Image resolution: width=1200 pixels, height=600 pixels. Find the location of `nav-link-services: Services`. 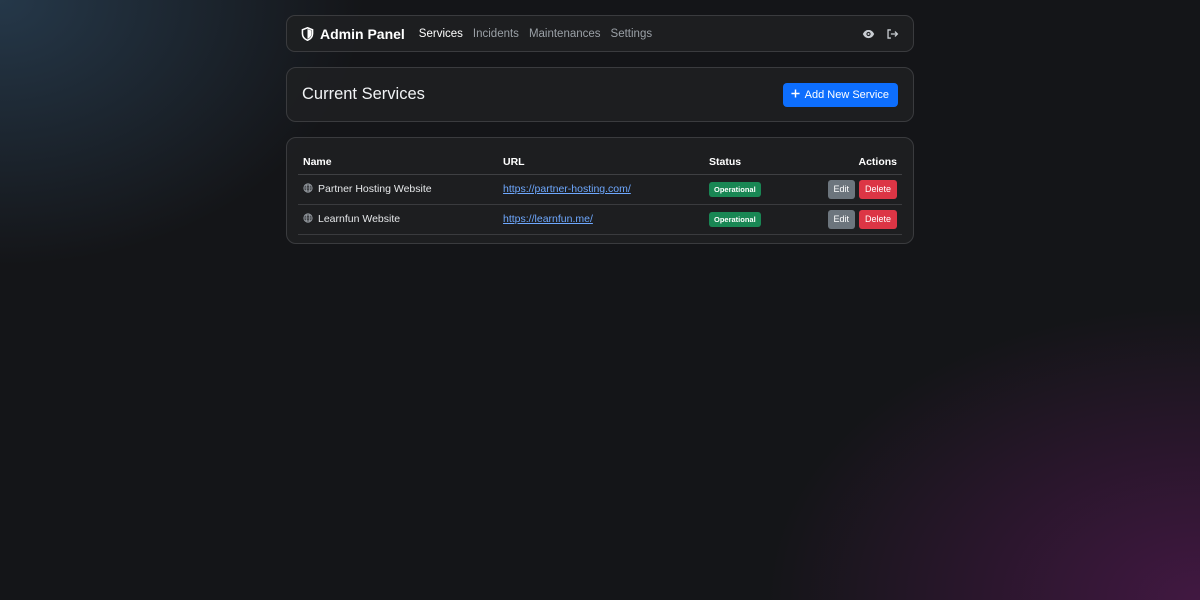

nav-link-services: Services is located at coordinates (441, 34).